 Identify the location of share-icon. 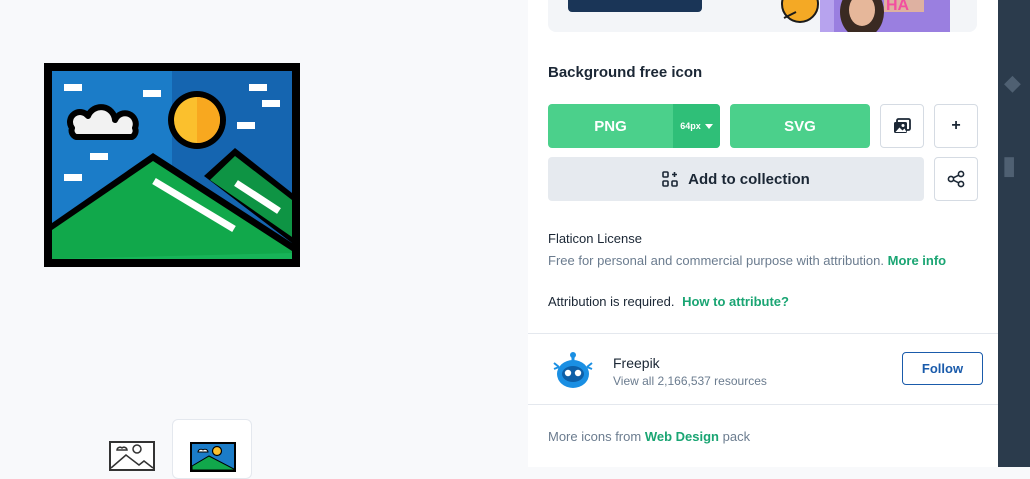
(956, 179).